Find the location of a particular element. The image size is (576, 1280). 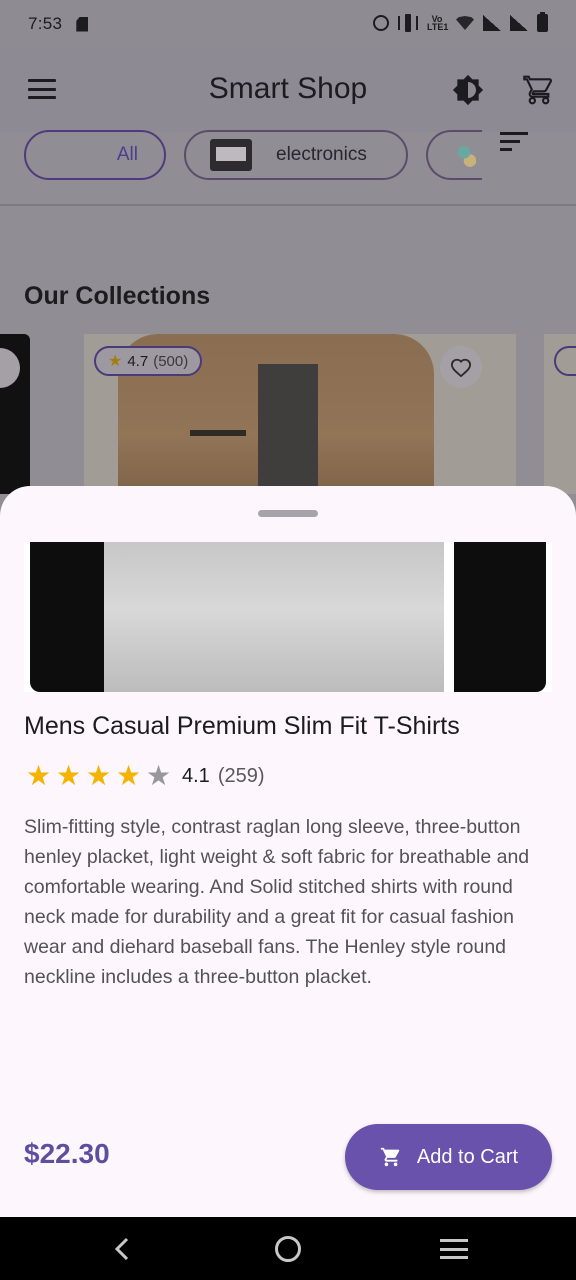

rating-badge-next is located at coordinates (565, 361).